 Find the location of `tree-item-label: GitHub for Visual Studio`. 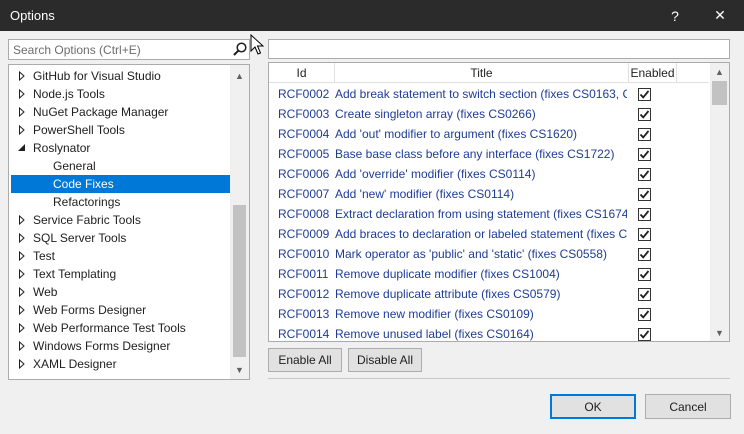

tree-item-label: GitHub for Visual Studio is located at coordinates (97, 76).